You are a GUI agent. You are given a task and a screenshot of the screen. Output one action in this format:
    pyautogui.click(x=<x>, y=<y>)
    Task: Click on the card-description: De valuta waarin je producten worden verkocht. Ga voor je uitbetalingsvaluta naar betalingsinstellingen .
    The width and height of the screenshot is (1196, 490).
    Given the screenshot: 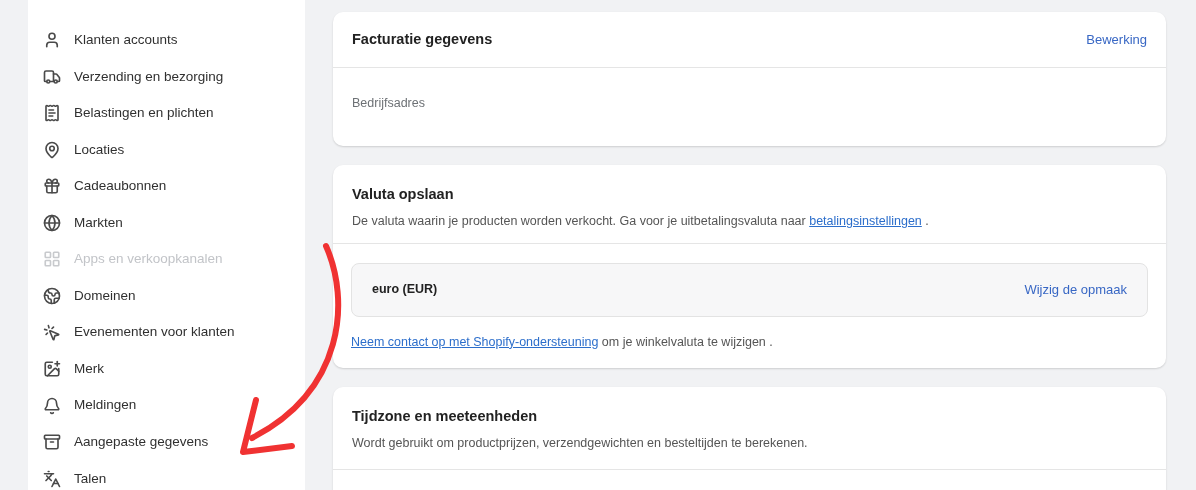 What is the action you would take?
    pyautogui.click(x=641, y=221)
    